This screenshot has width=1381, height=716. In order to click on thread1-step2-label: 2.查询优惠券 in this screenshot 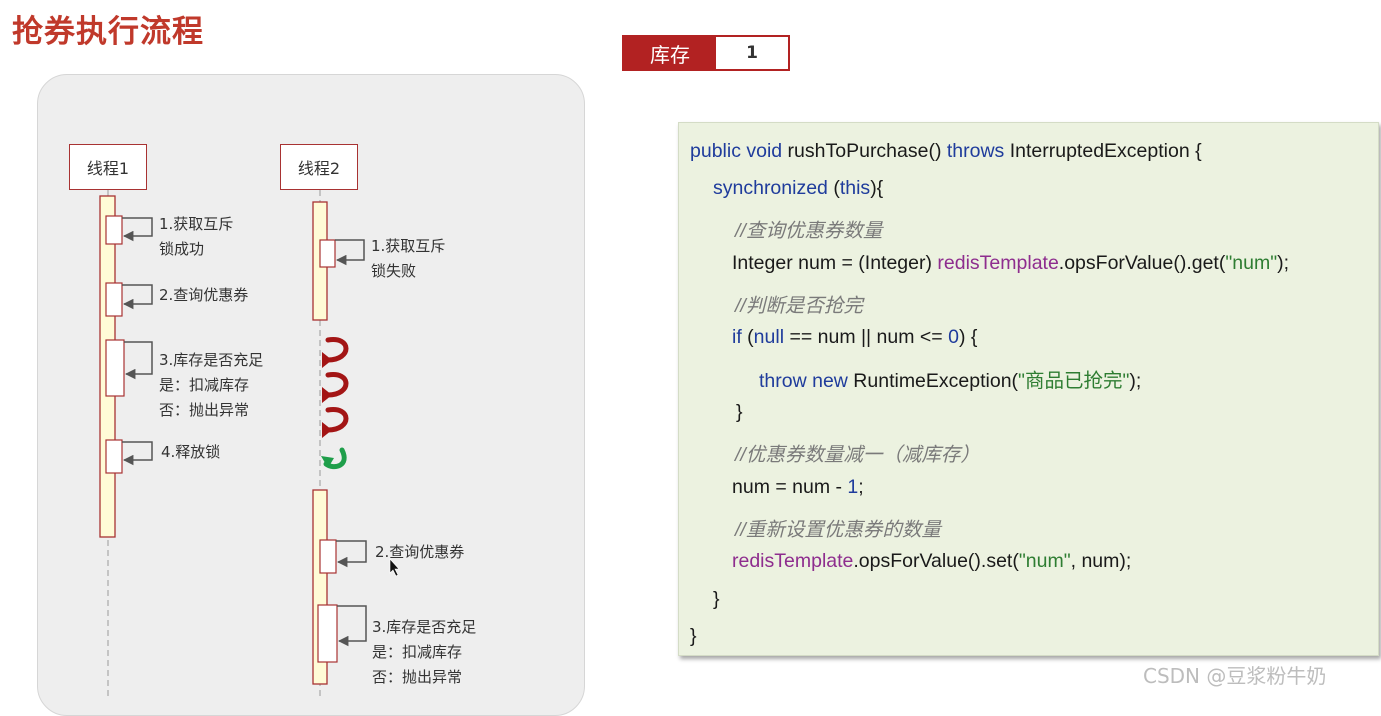, I will do `click(203, 295)`.